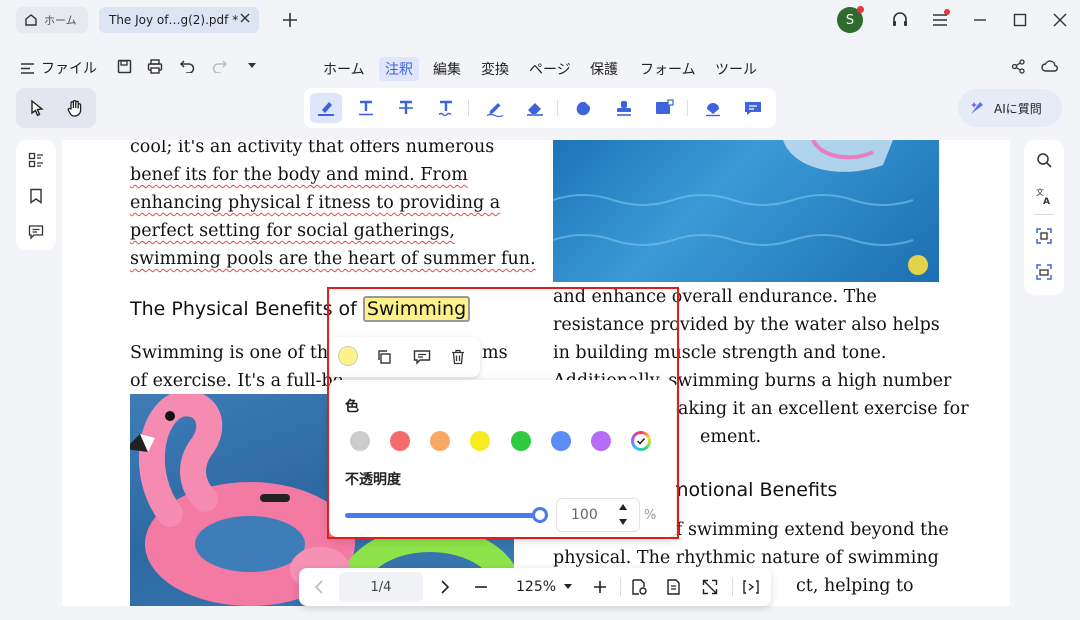  Describe the element at coordinates (568, 587) in the screenshot. I see `zoom-dropdown-icon` at that location.